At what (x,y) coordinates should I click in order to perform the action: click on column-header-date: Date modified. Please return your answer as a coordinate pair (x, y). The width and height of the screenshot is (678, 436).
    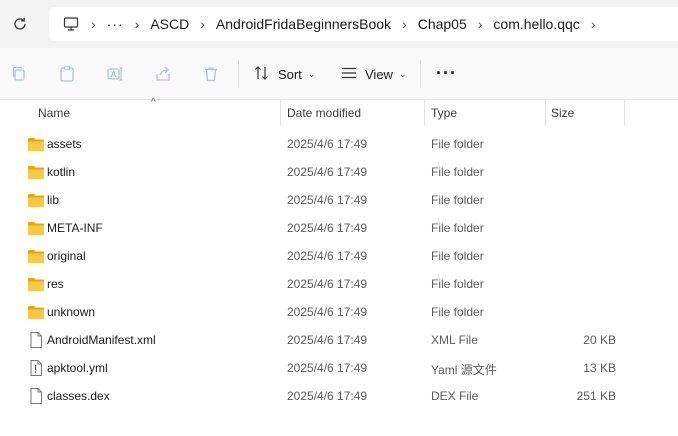
    Looking at the image, I should click on (324, 113).